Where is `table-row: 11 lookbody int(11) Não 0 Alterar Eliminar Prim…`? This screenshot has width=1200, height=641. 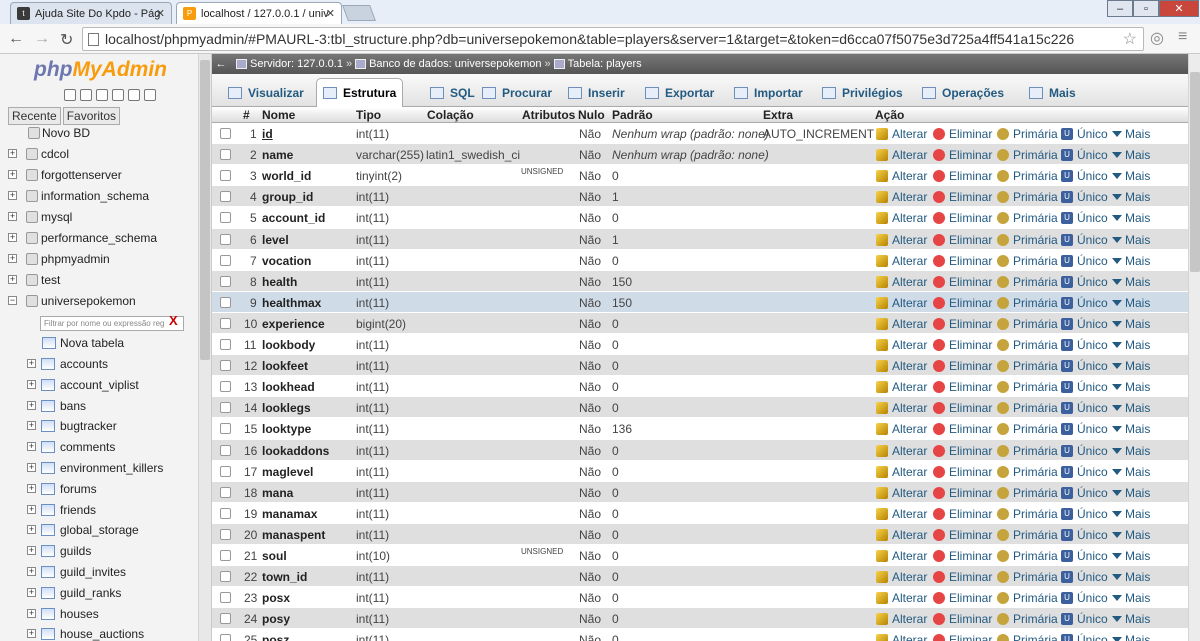
table-row: 11 lookbody int(11) Não 0 Alterar Eliminar Prim… is located at coordinates (700, 344).